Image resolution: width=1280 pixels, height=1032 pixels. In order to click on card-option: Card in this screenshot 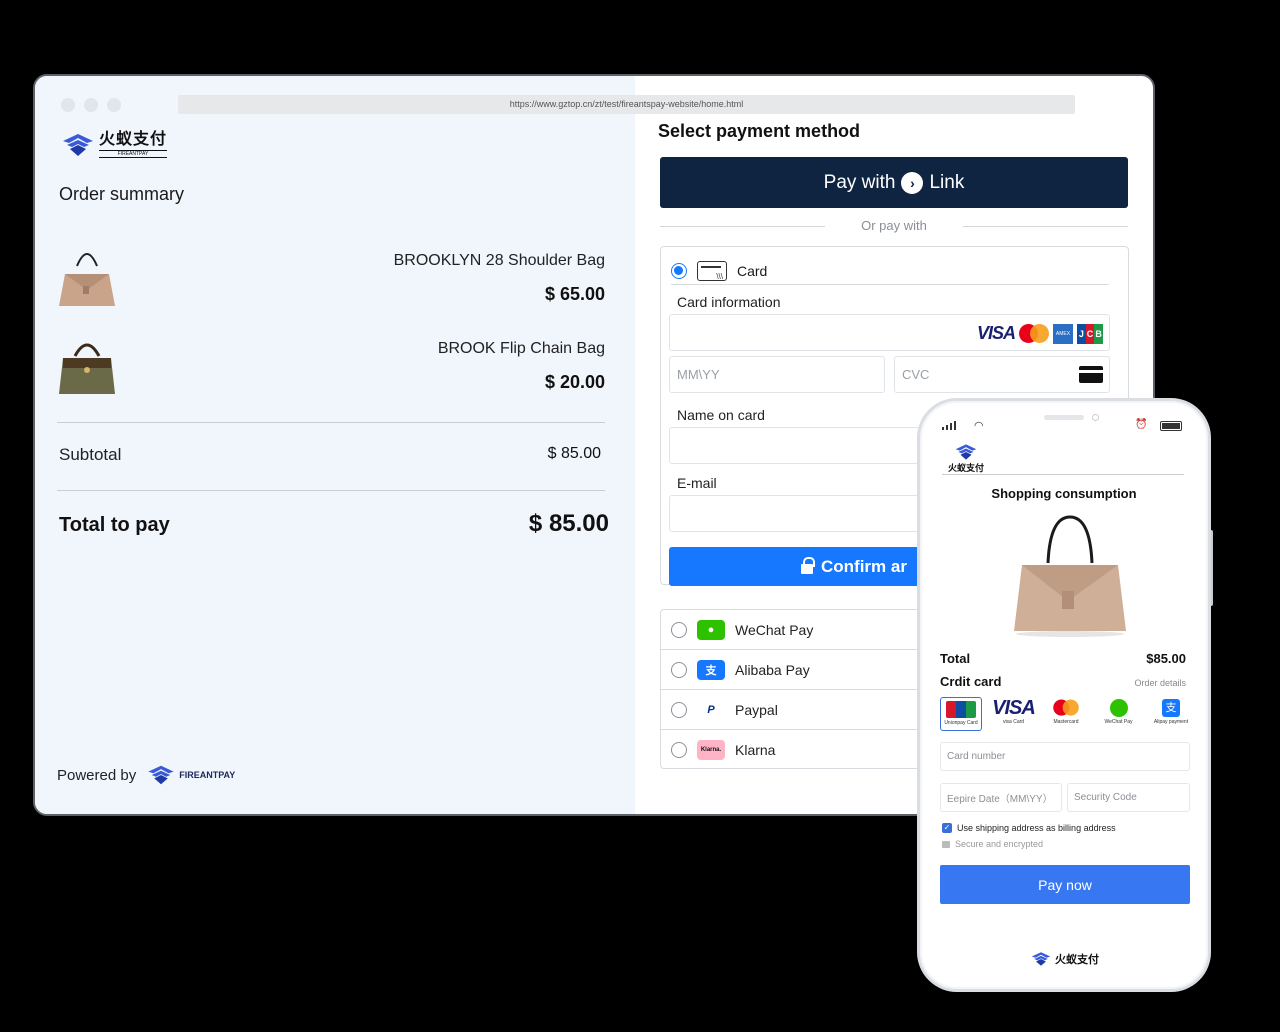, I will do `click(890, 272)`.